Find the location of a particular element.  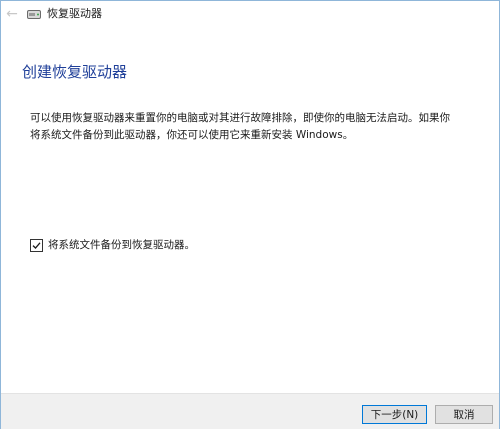

backup-checkbox-label: 将系统文件备份到恢复驱动器。 is located at coordinates (121, 245).